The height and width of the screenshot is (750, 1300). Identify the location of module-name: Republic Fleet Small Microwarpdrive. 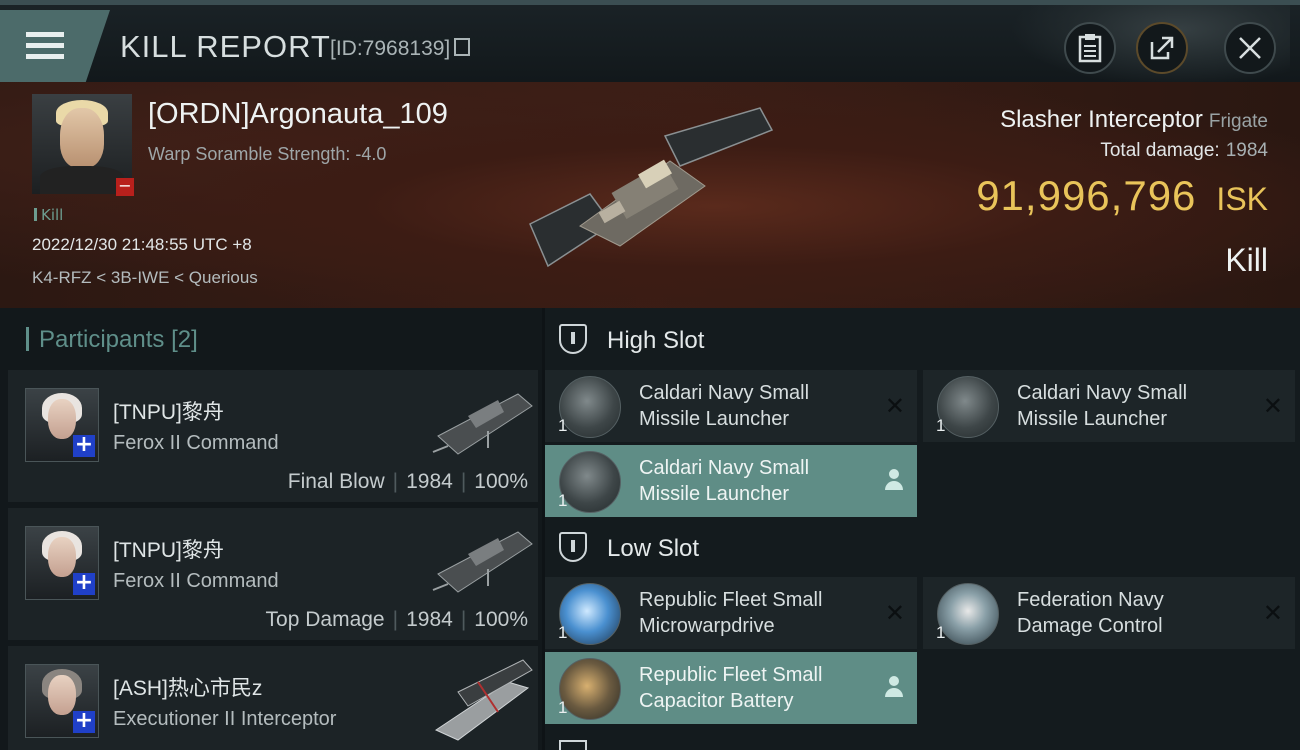
(731, 613).